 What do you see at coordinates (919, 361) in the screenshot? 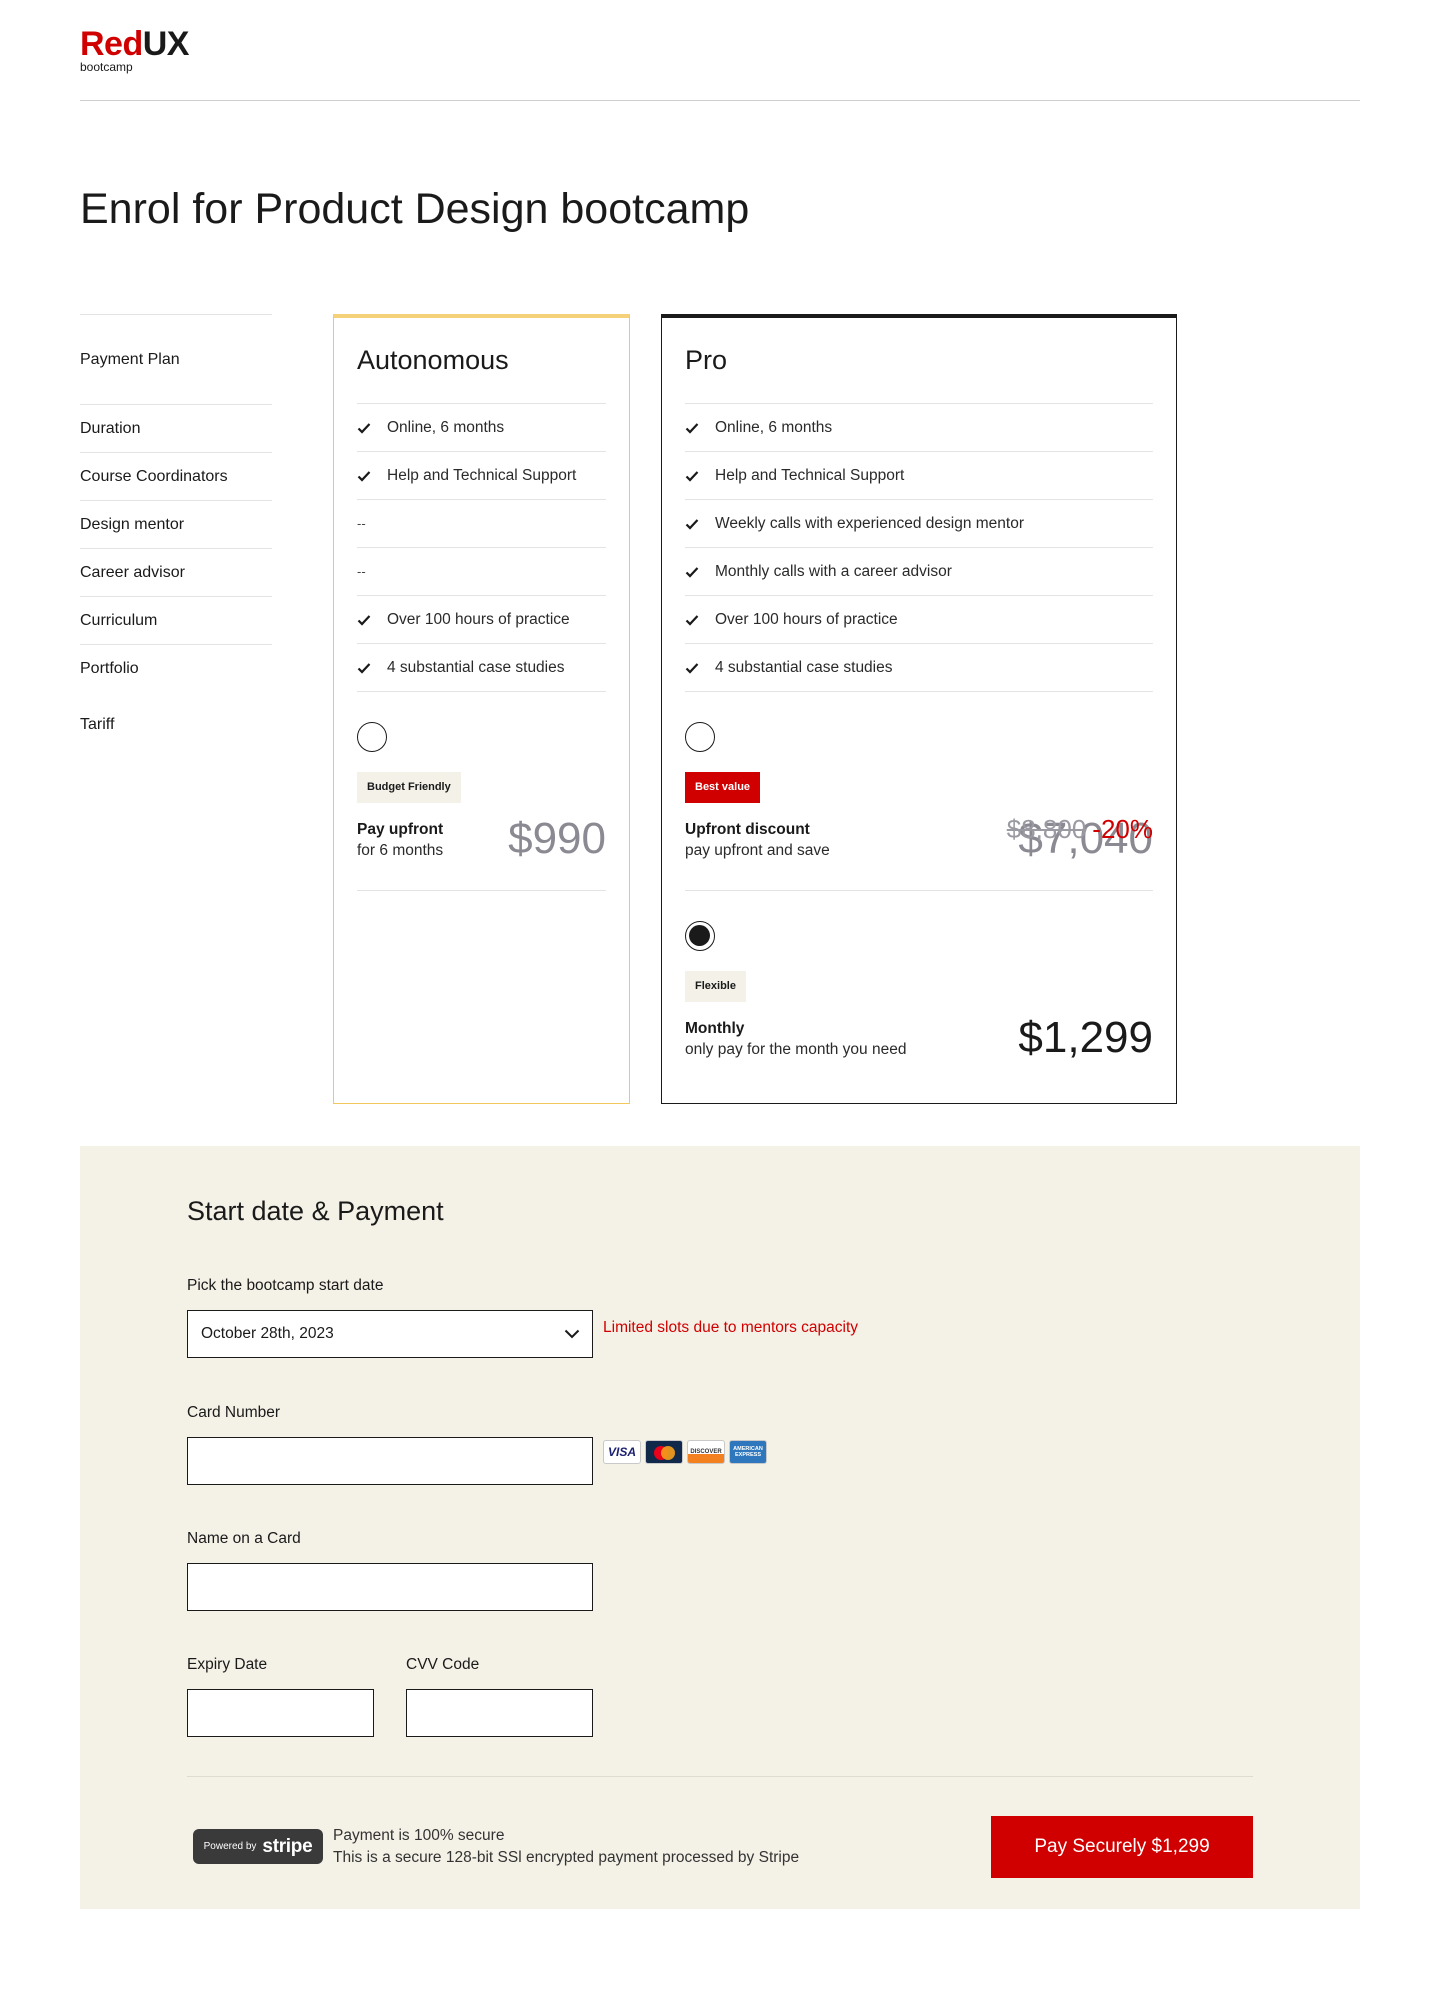
I see `plan-title: Pro` at bounding box center [919, 361].